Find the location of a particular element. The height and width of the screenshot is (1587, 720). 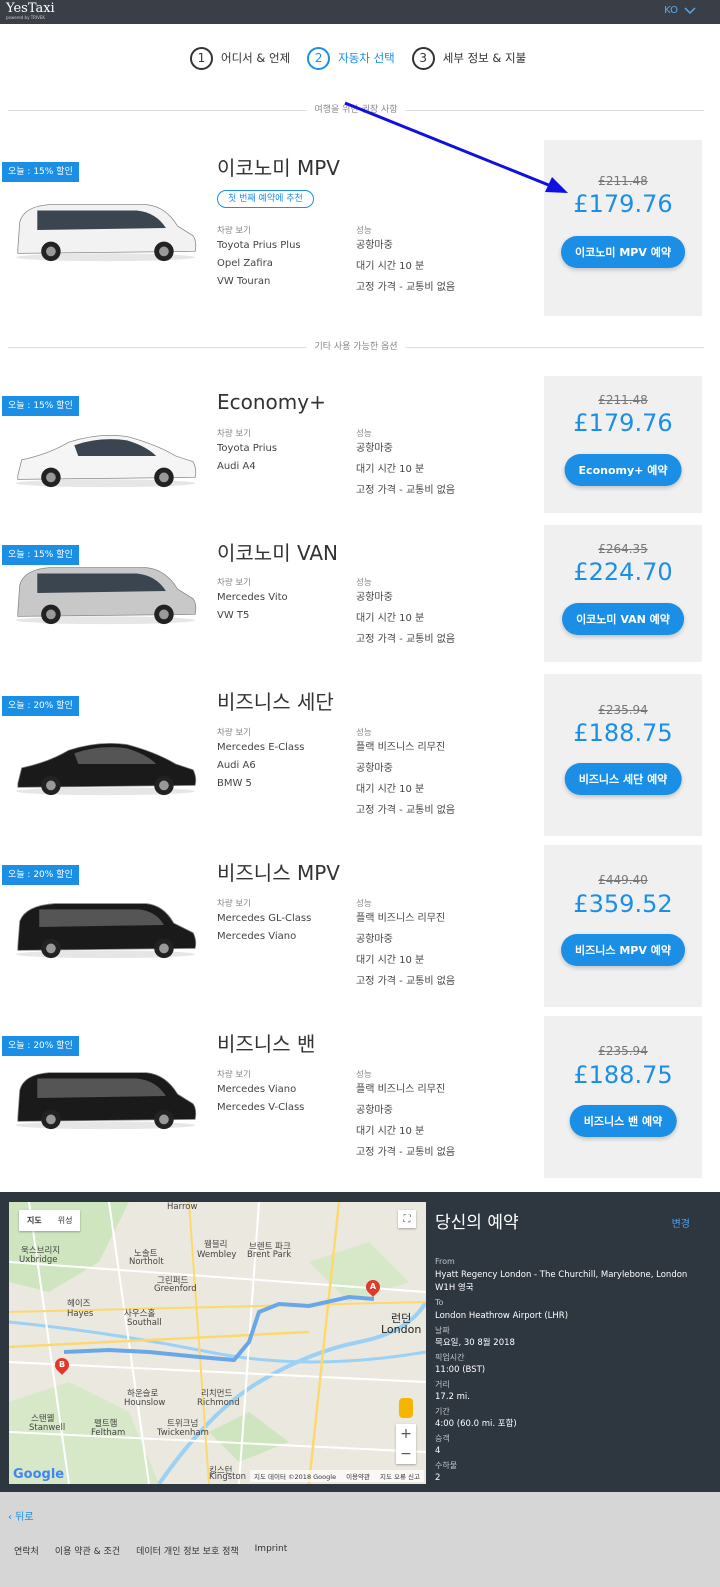

google-logo-text: Google is located at coordinates (39, 1474).